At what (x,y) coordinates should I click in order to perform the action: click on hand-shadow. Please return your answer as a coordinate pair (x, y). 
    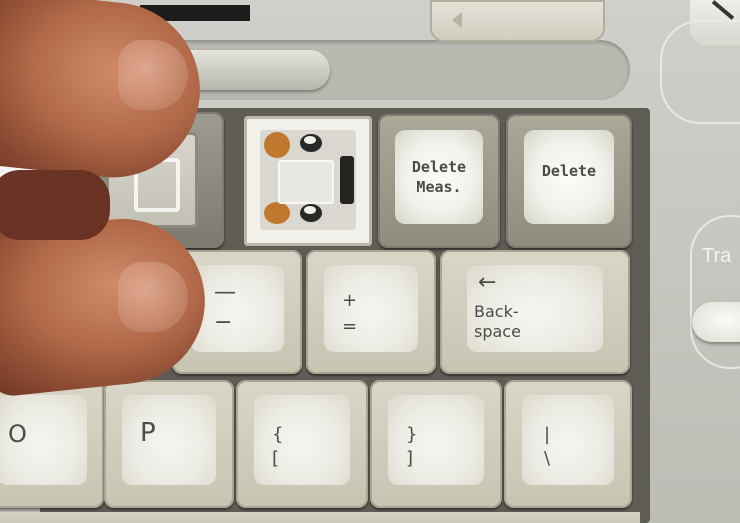
    Looking at the image, I should click on (55, 205).